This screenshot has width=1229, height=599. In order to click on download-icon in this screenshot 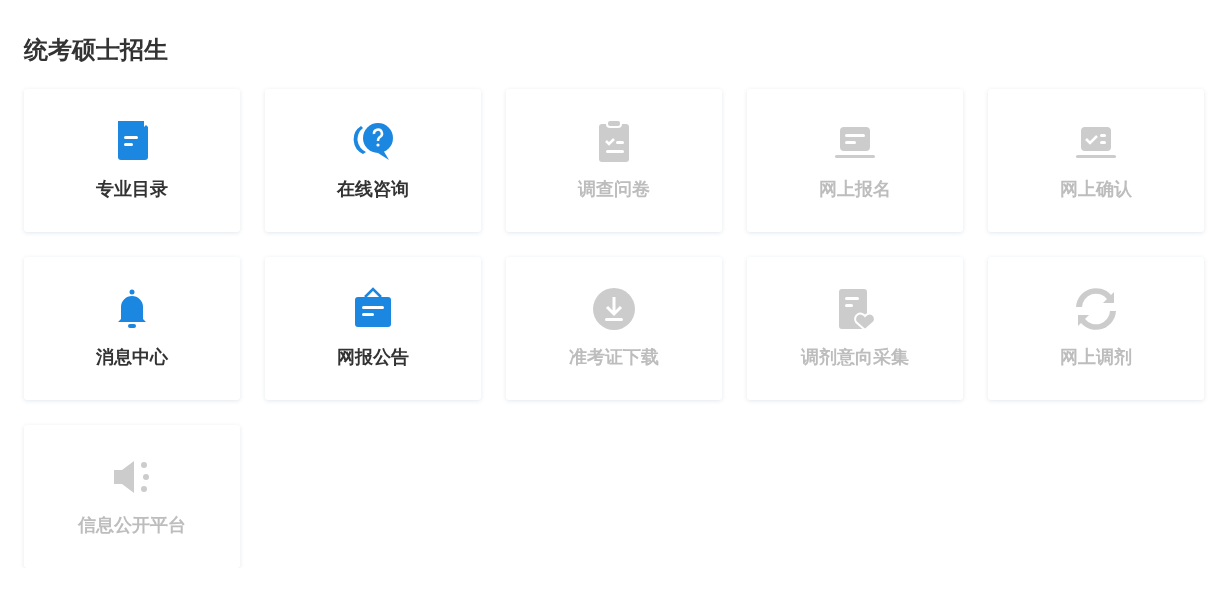, I will do `click(614, 309)`.